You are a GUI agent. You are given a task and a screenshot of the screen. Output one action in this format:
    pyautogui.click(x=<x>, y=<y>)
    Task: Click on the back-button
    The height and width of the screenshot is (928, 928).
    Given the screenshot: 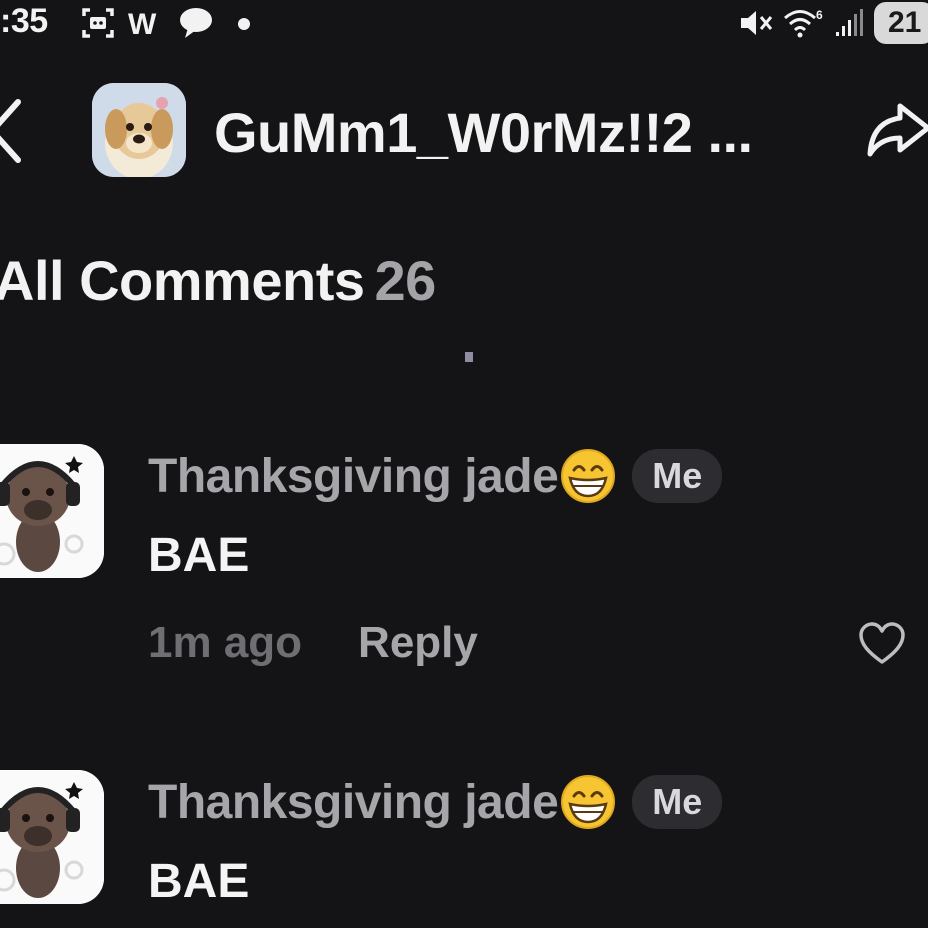 What is the action you would take?
    pyautogui.click(x=13, y=131)
    